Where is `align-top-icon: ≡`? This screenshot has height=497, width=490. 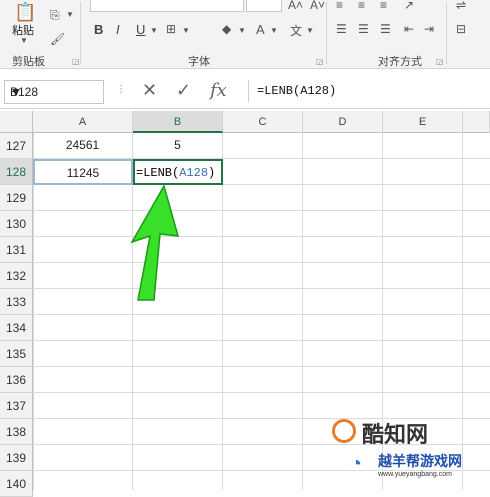
align-top-icon: ≡ is located at coordinates (339, 6).